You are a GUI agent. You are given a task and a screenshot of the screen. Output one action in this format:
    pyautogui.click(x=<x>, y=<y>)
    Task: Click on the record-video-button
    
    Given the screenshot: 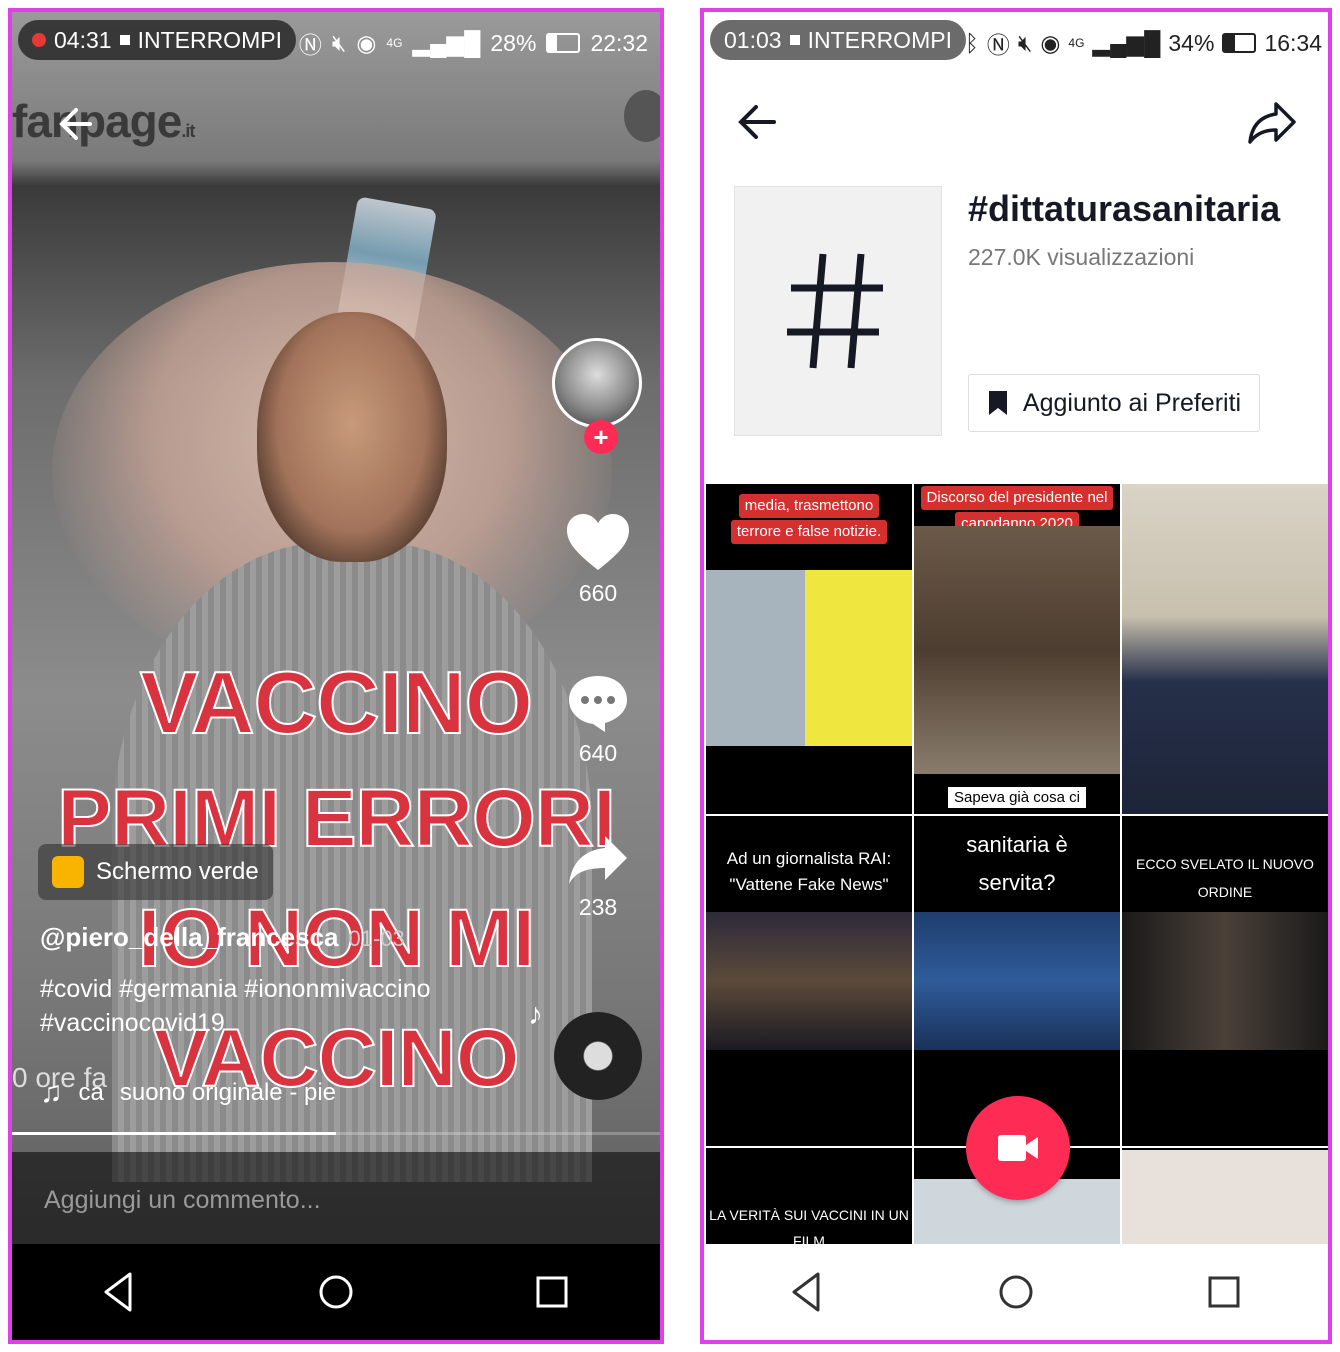 What is the action you would take?
    pyautogui.click(x=1018, y=1148)
    